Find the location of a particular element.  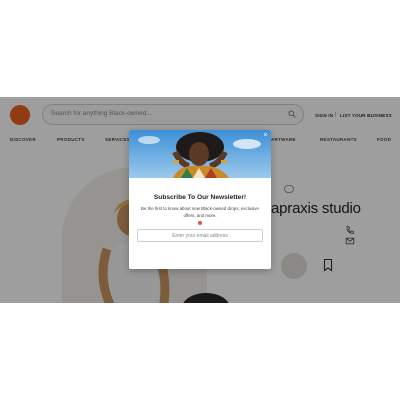

modal-title: Subscribe To Our Newsletter! is located at coordinates (200, 197).